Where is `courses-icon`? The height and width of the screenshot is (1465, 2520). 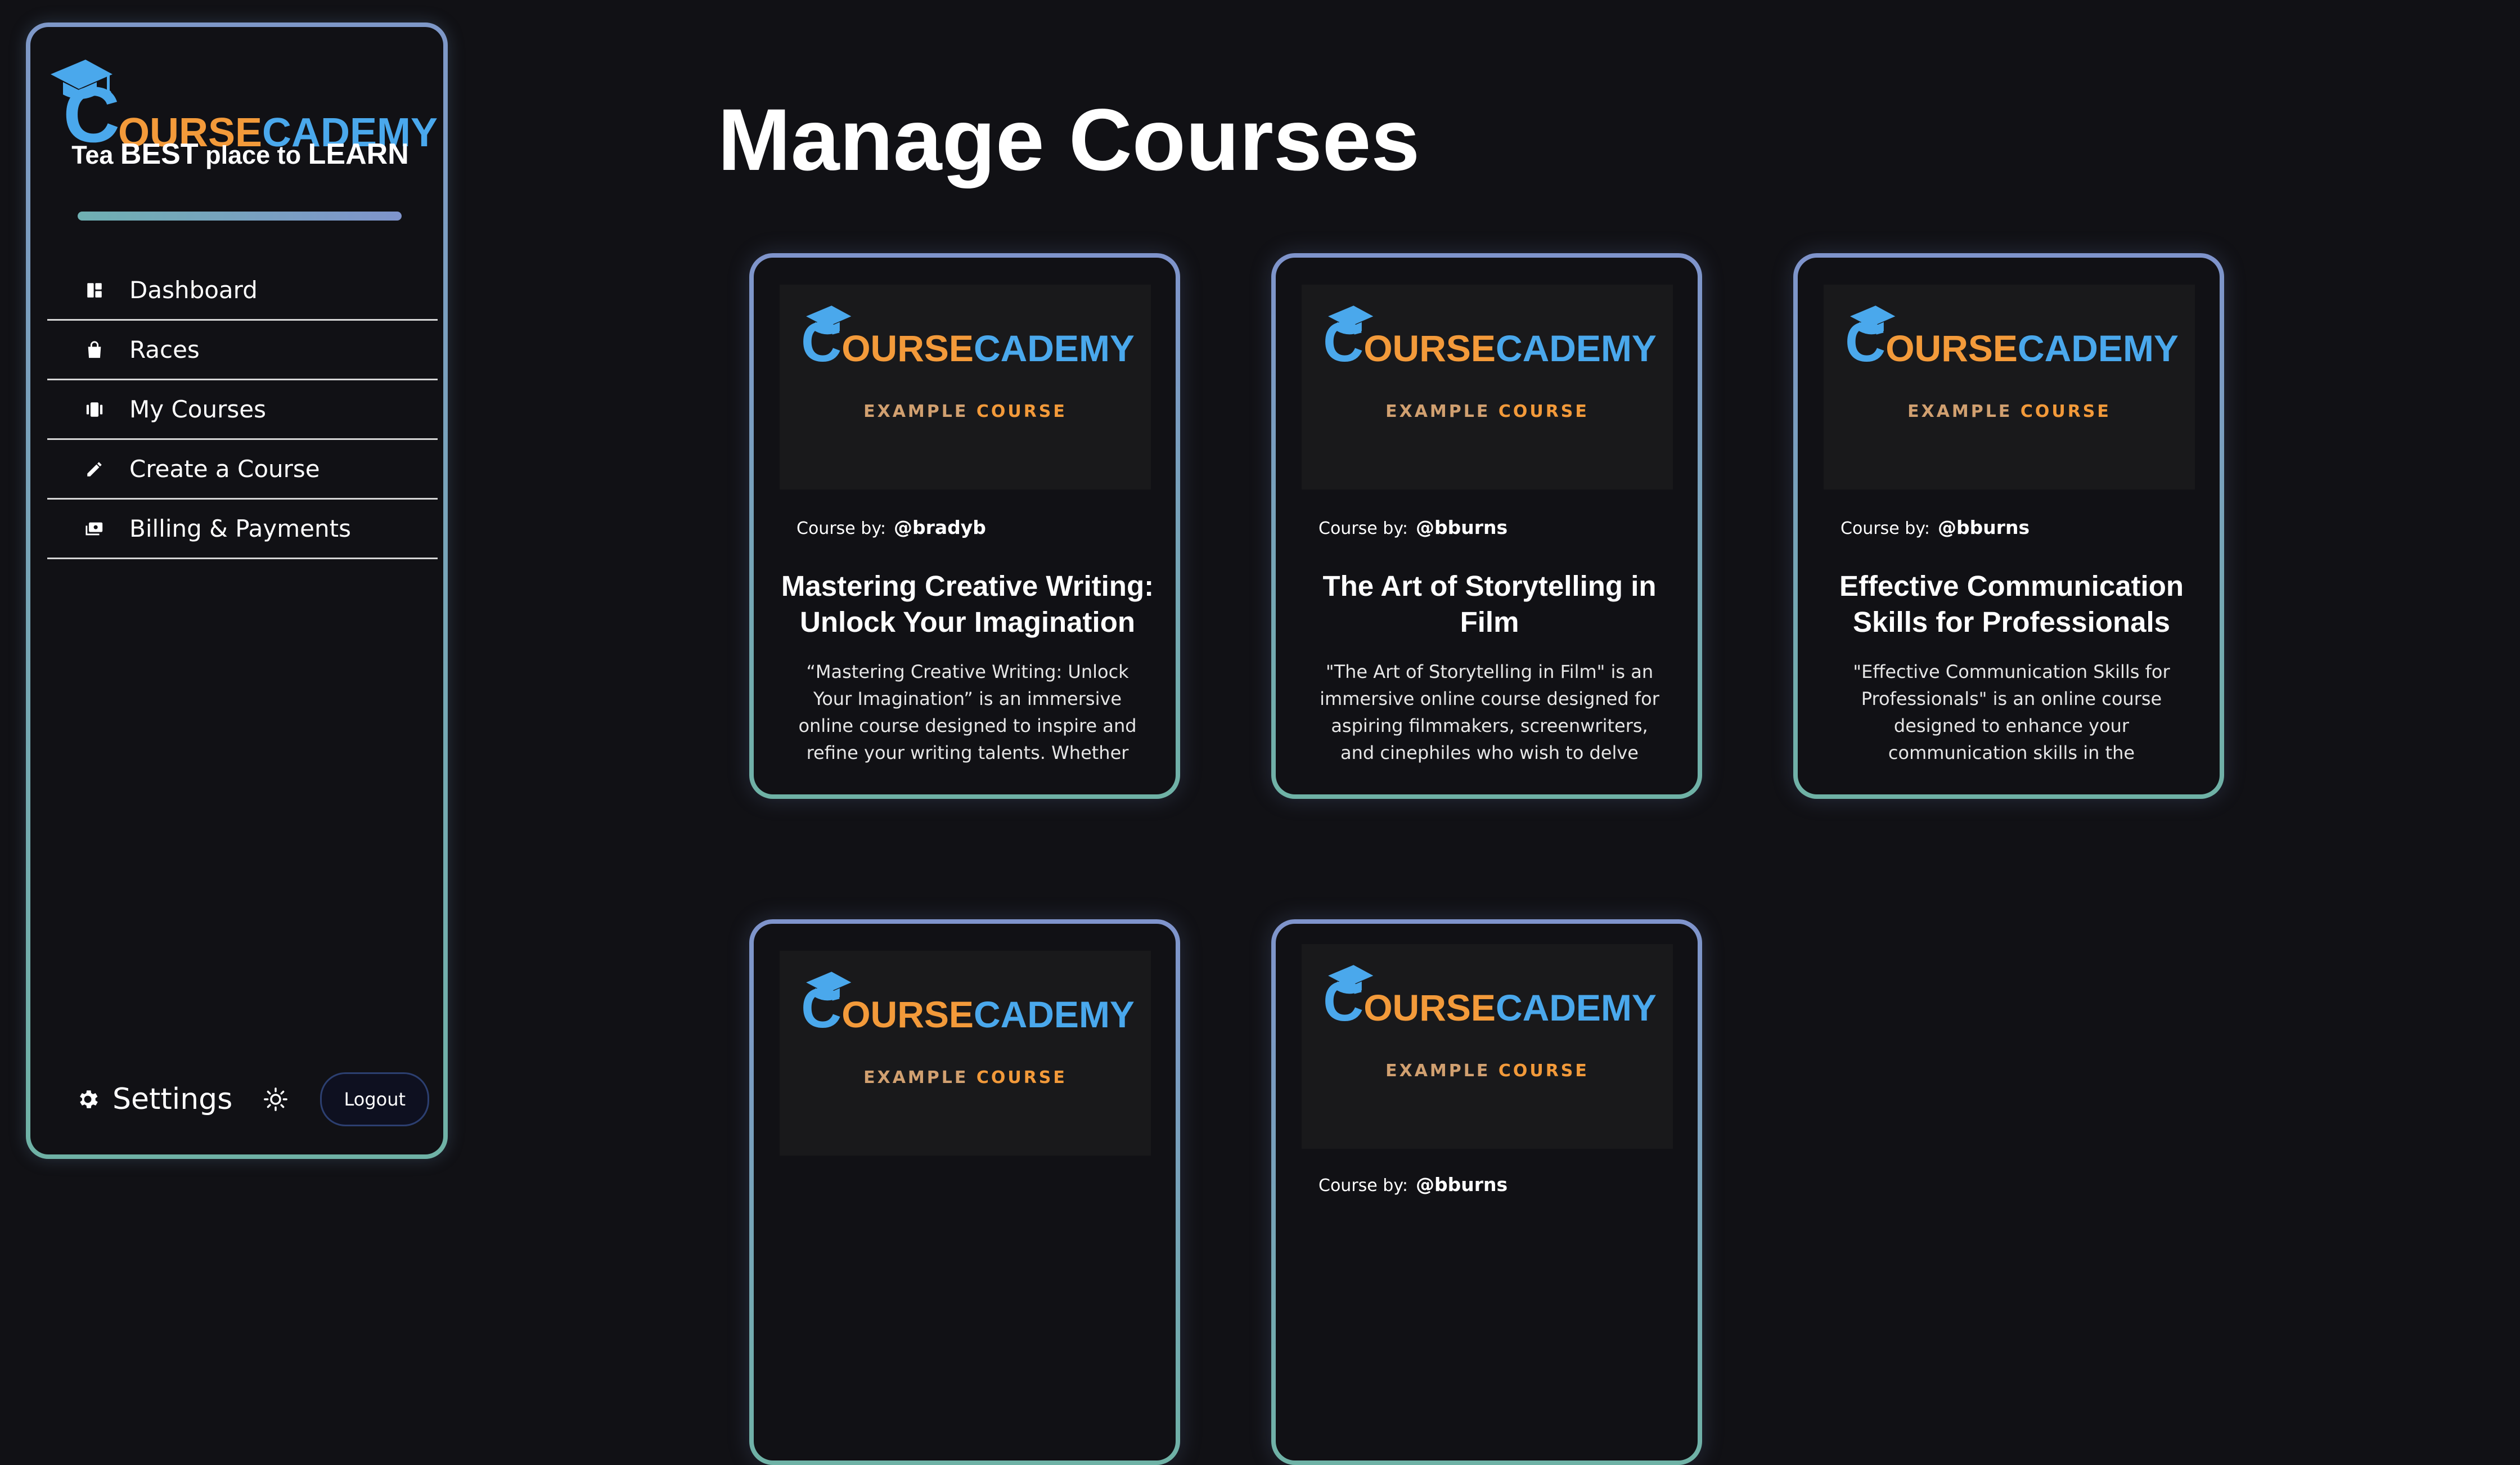
courses-icon is located at coordinates (94, 409).